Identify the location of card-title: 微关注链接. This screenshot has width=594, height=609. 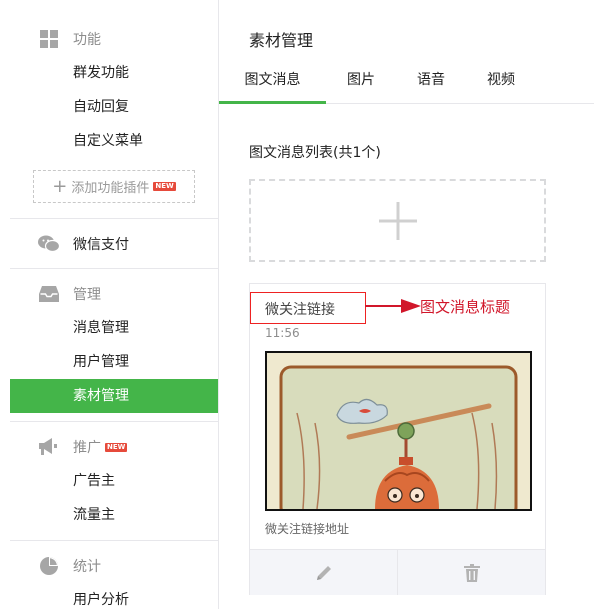
(300, 310).